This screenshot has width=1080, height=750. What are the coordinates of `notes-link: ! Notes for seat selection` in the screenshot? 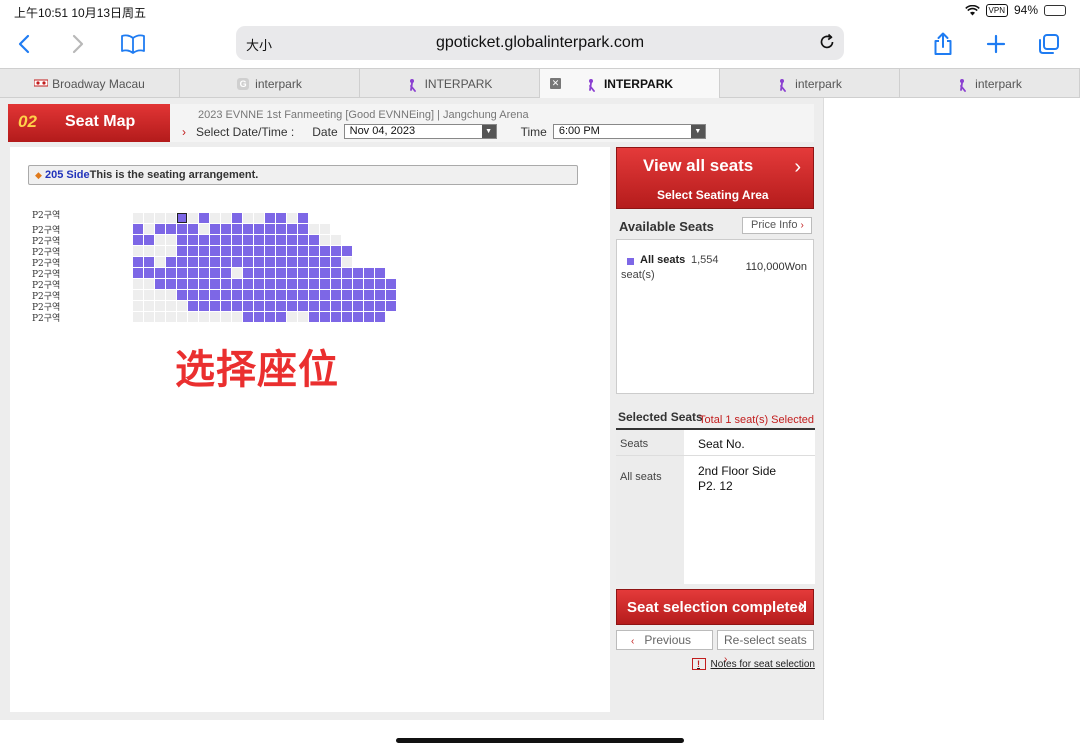 It's located at (753, 664).